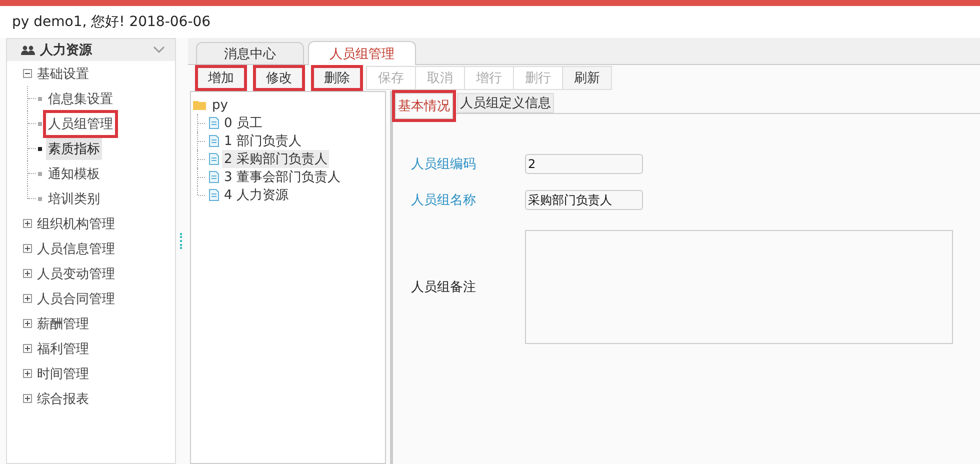 Image resolution: width=980 pixels, height=464 pixels. I want to click on tree-node: 2 采购部门负责人, so click(276, 159).